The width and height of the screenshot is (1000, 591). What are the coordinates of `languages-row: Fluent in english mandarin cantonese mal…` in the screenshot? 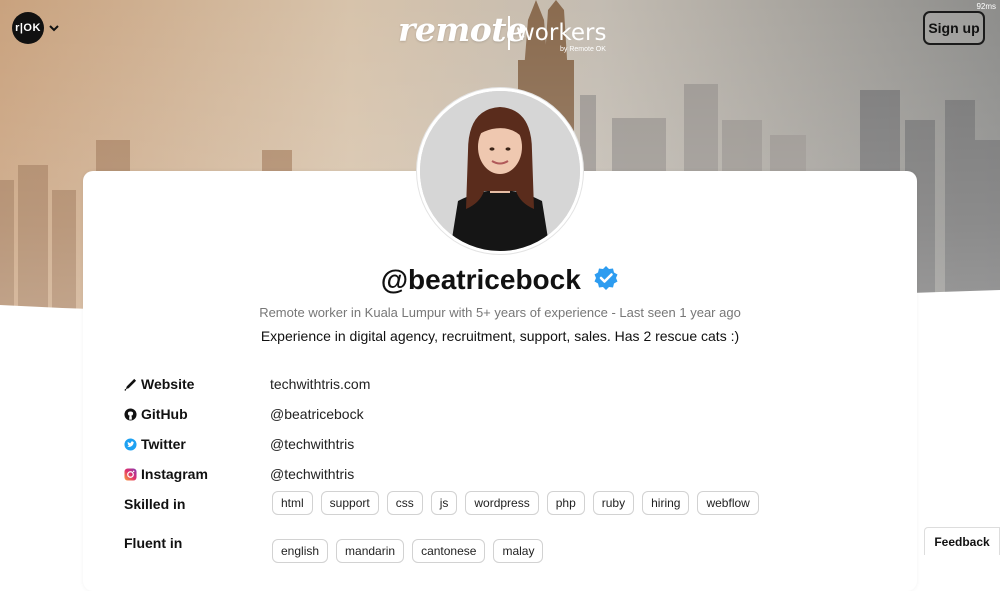 It's located at (524, 549).